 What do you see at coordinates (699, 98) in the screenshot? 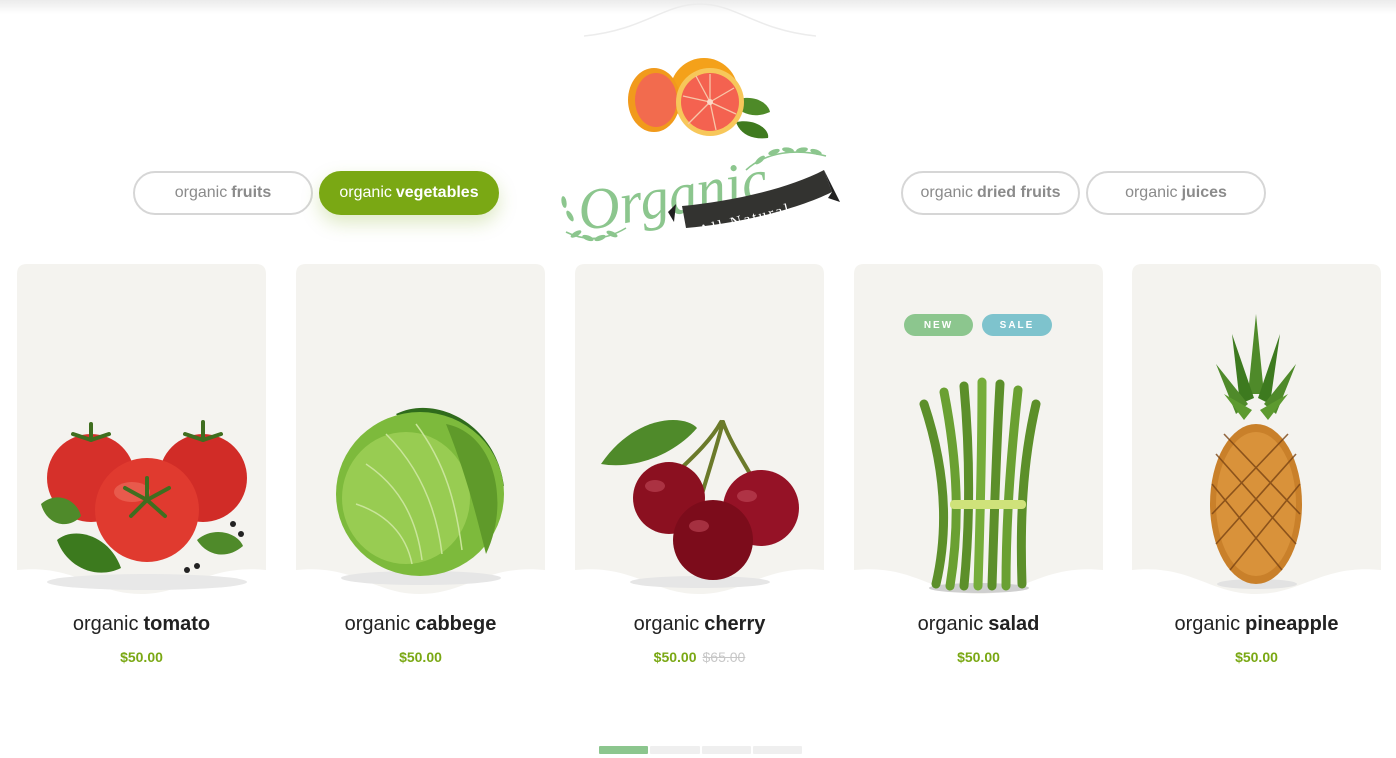
I see `grapefruit-icon` at bounding box center [699, 98].